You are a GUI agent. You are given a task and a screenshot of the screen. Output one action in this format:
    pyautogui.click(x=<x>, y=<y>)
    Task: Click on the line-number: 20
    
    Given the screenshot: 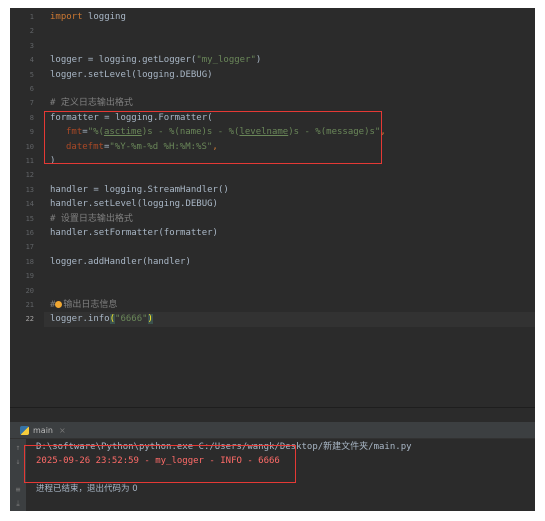 What is the action you would take?
    pyautogui.click(x=29, y=290)
    